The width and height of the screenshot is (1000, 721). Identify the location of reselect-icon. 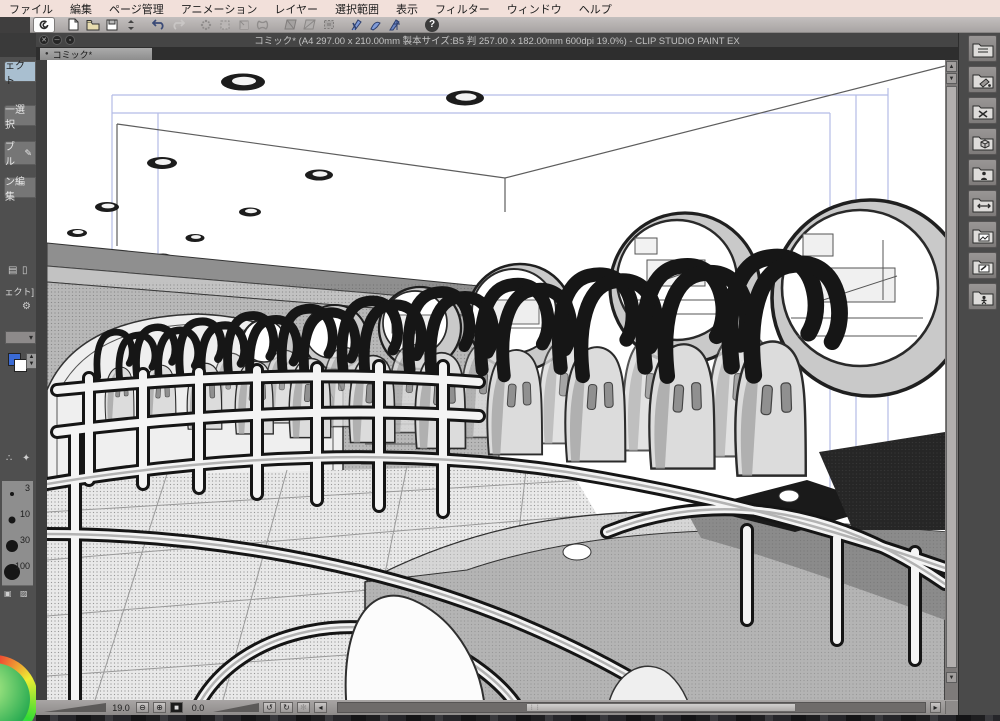
(224, 24).